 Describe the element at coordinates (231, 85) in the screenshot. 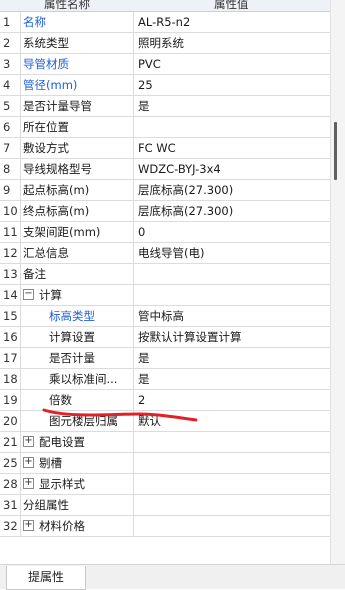

I see `property-value: 25` at that location.